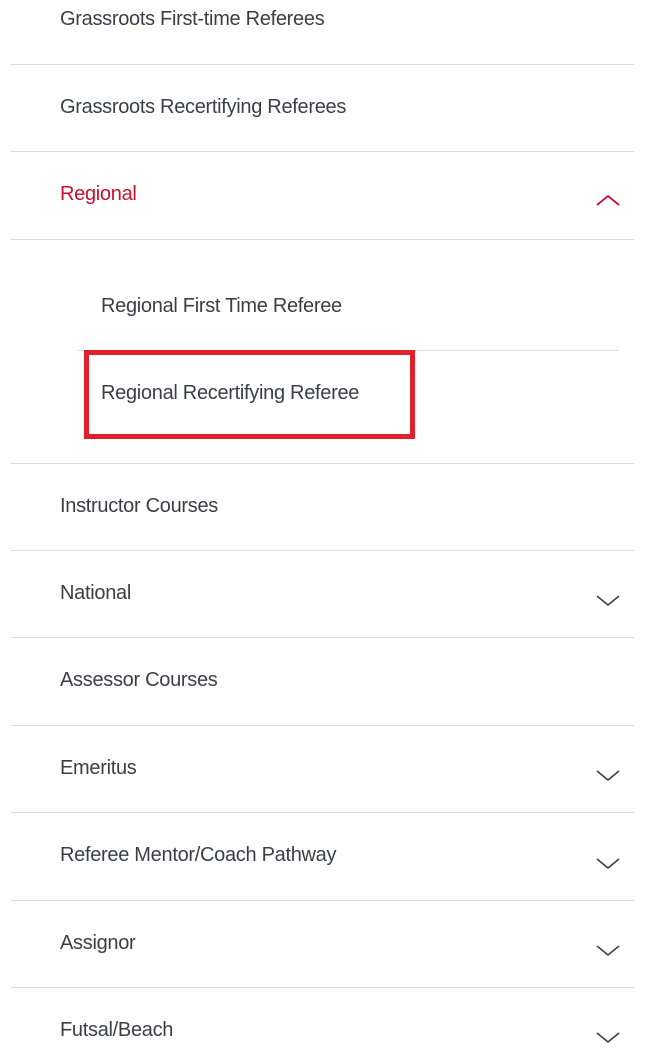  I want to click on menu-item-referee-mentor-coach-pathway: Referee Mentor/Coach Pathway, so click(322, 856).